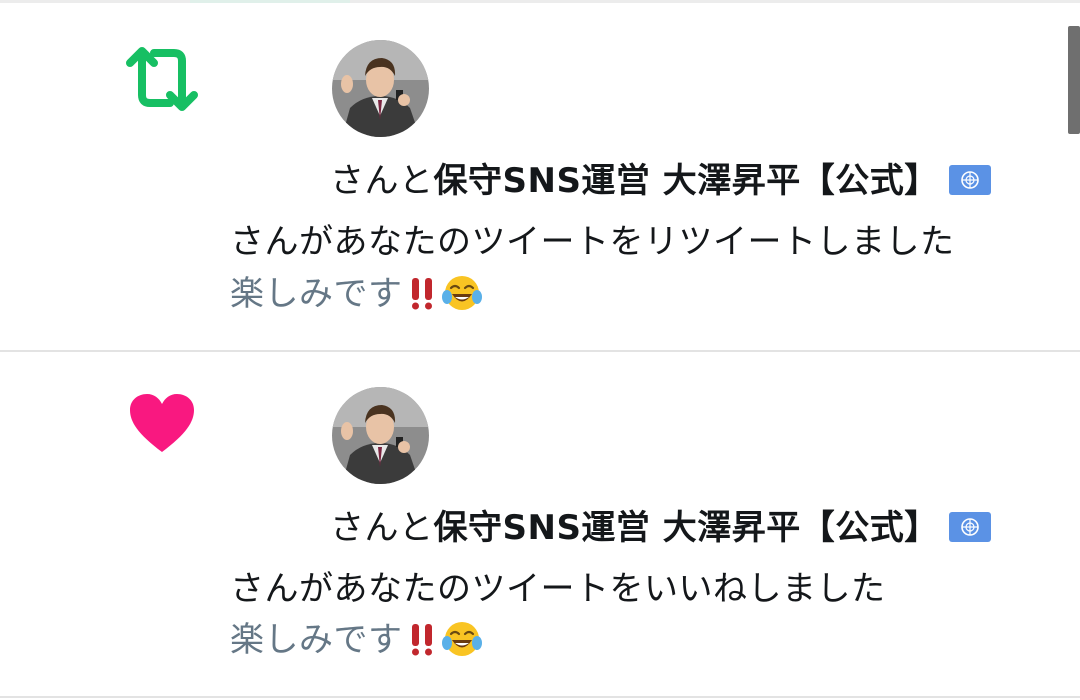 The image size is (1080, 700). What do you see at coordinates (1074, 80) in the screenshot?
I see `scrollbar-thumb` at bounding box center [1074, 80].